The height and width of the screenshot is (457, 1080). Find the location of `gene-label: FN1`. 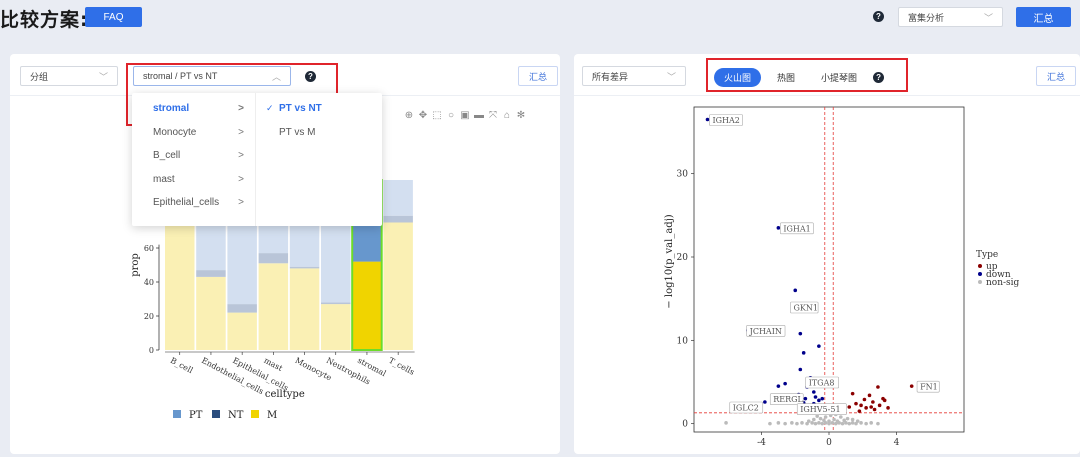

gene-label: FN1 is located at coordinates (929, 387).